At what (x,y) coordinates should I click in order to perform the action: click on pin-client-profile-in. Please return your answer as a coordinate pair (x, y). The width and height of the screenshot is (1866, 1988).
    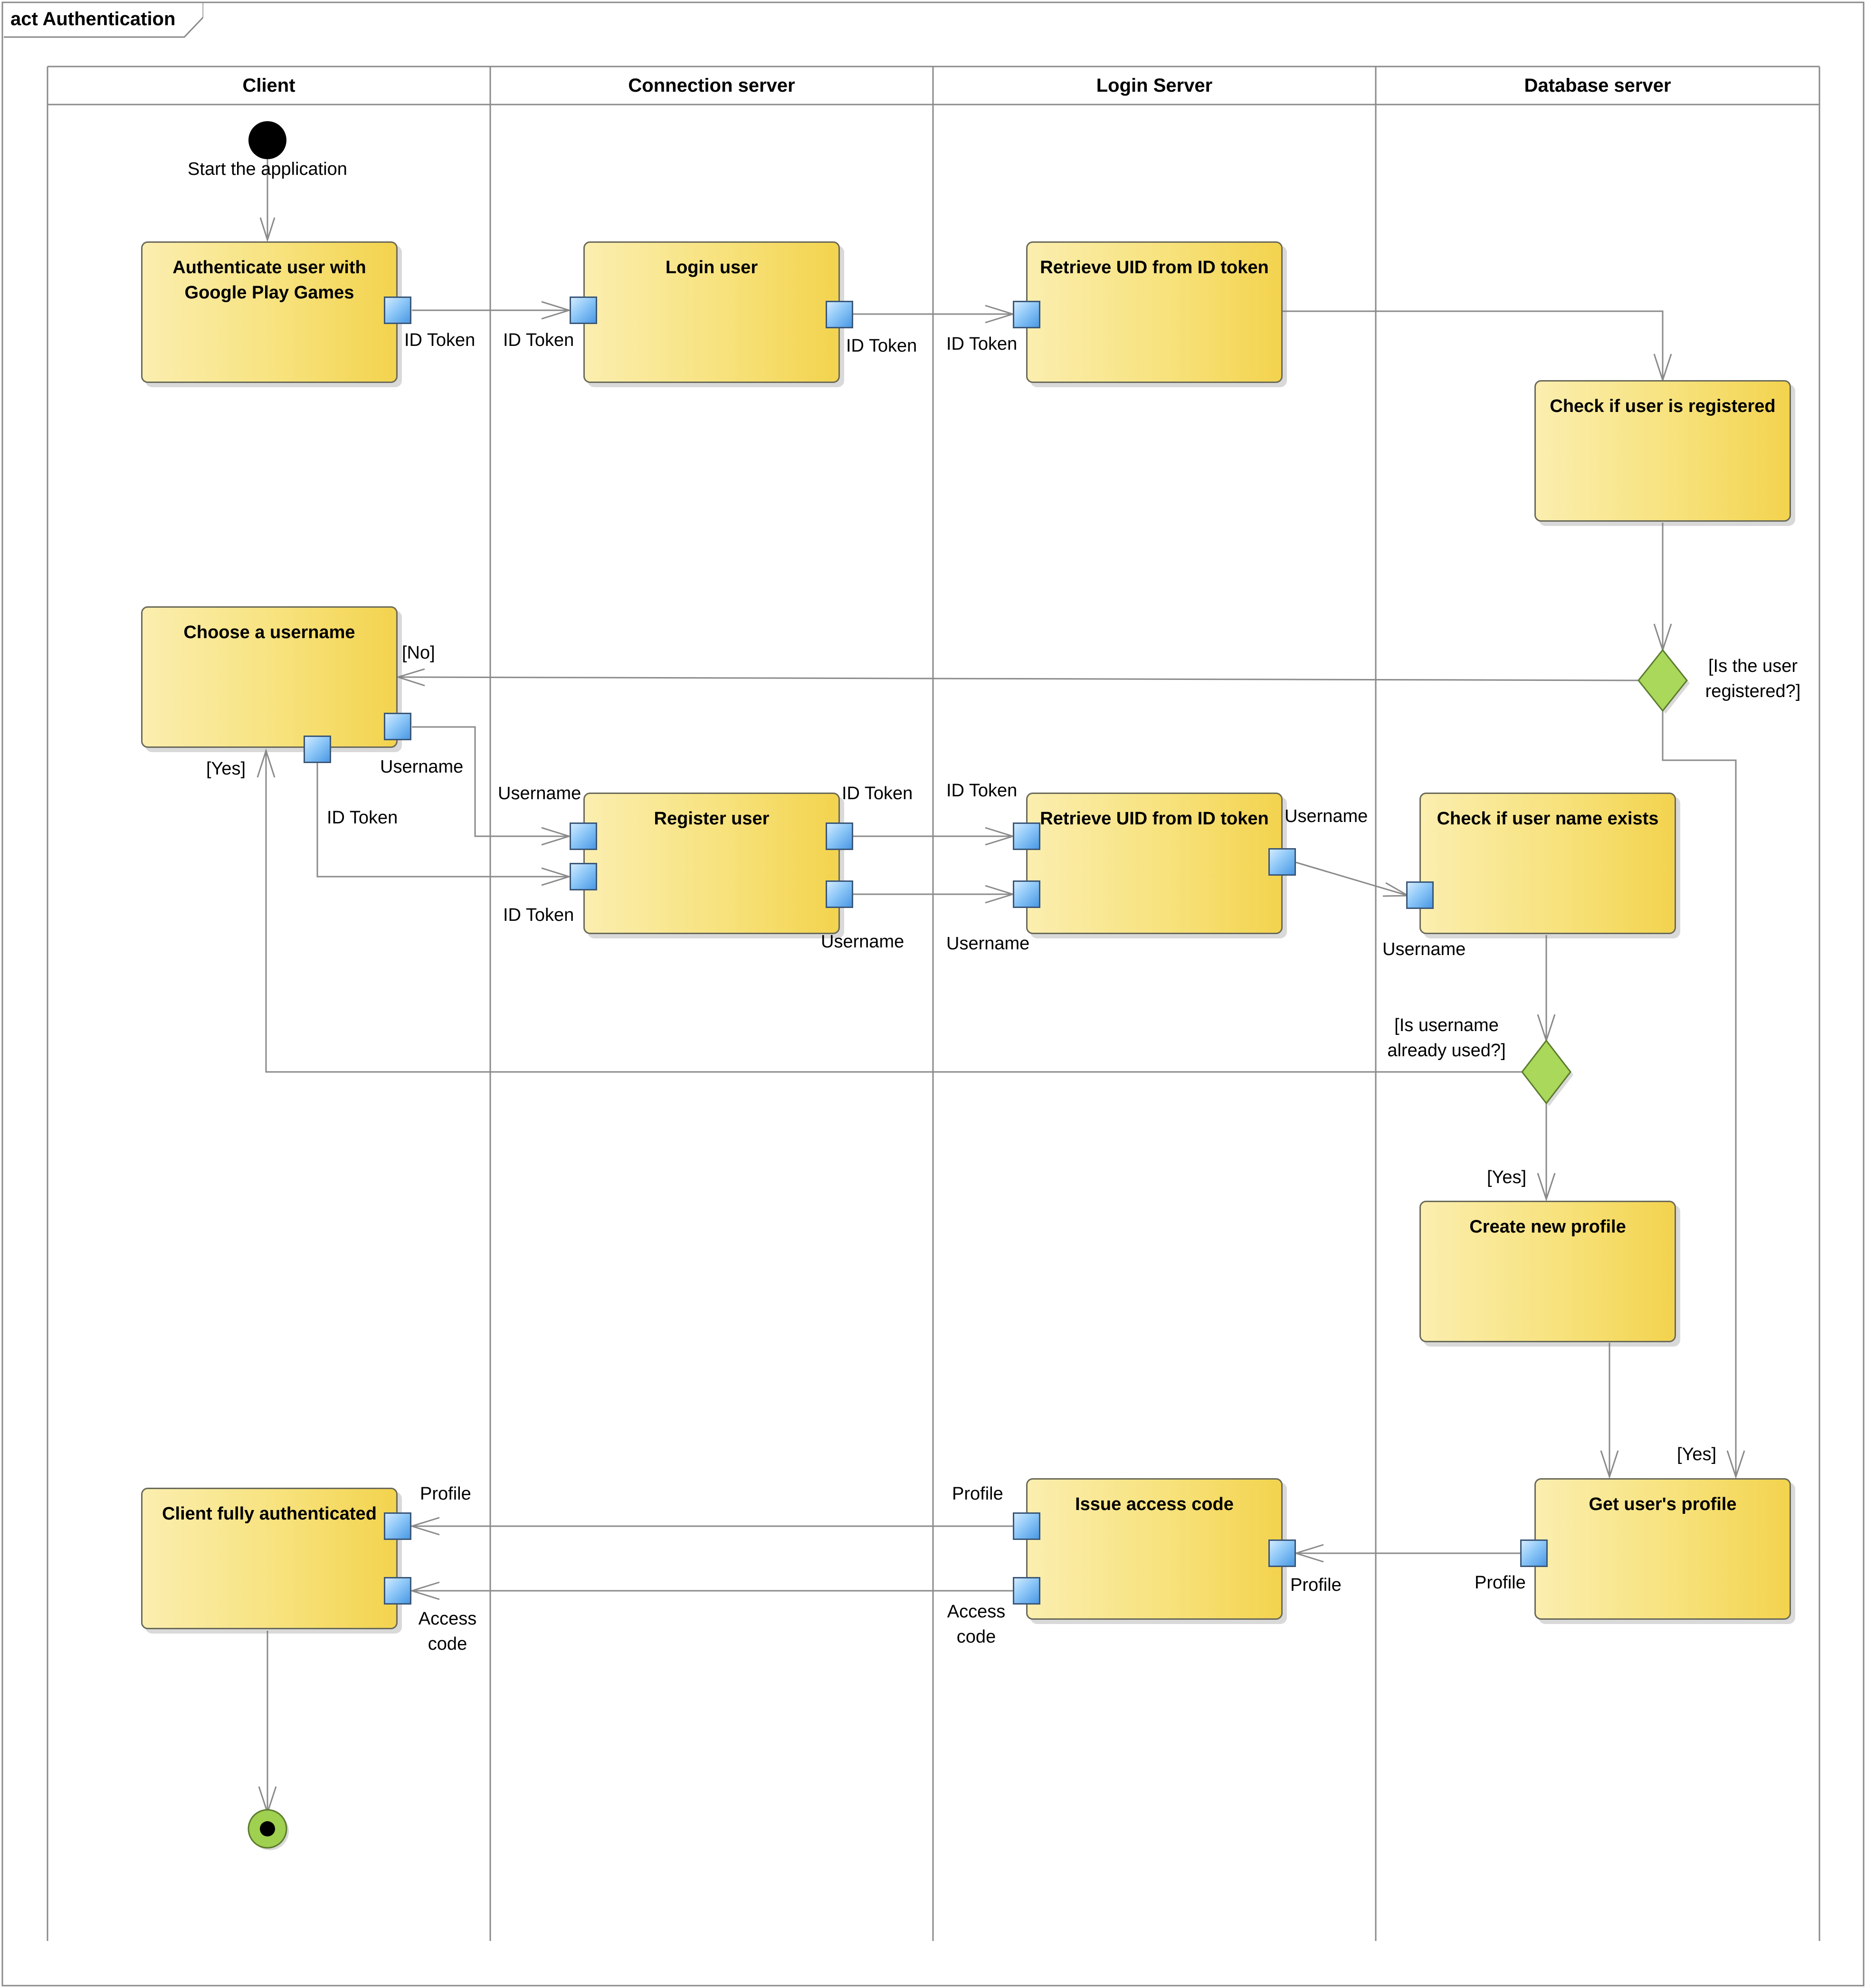
    Looking at the image, I should click on (398, 1526).